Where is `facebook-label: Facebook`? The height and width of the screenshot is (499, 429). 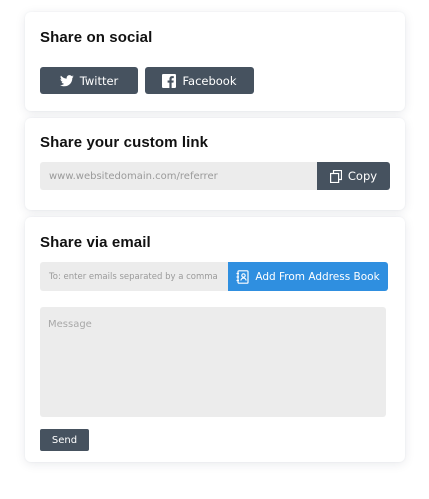 facebook-label: Facebook is located at coordinates (209, 80).